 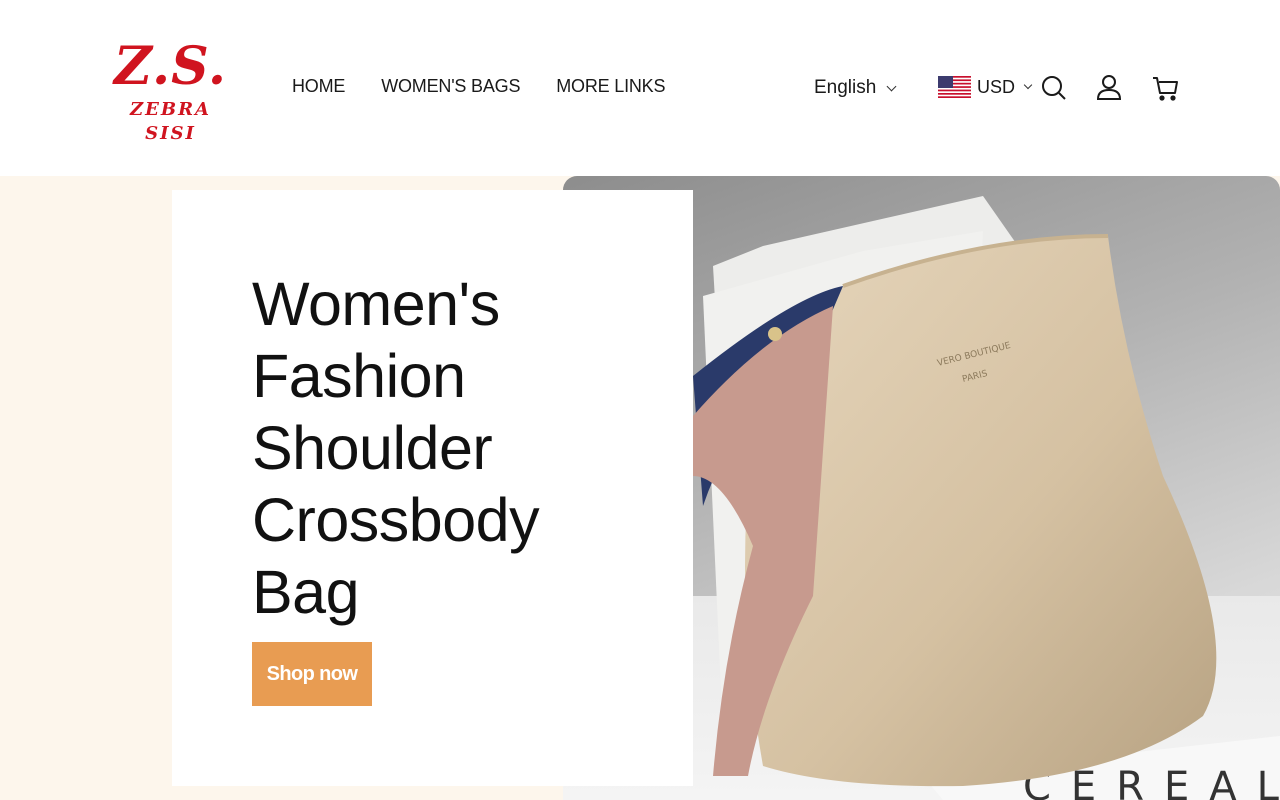 I want to click on logo-wordmark: ZEBRA SISI, so click(x=170, y=121).